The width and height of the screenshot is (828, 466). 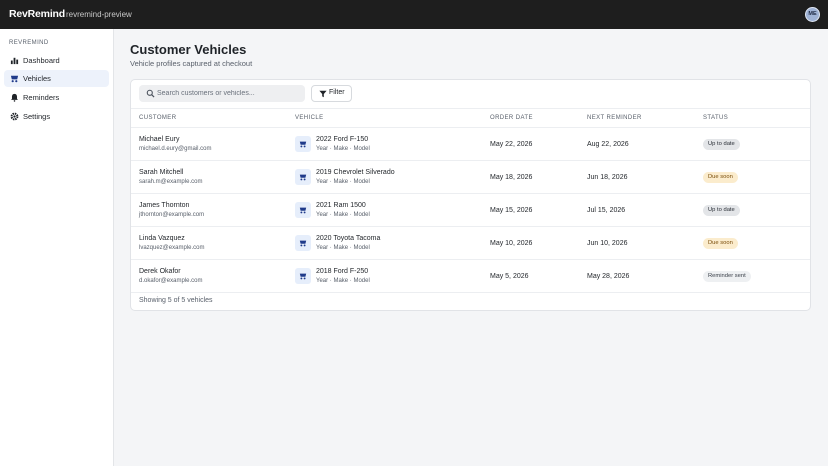 I want to click on order-date: May 15, 2026, so click(x=511, y=210).